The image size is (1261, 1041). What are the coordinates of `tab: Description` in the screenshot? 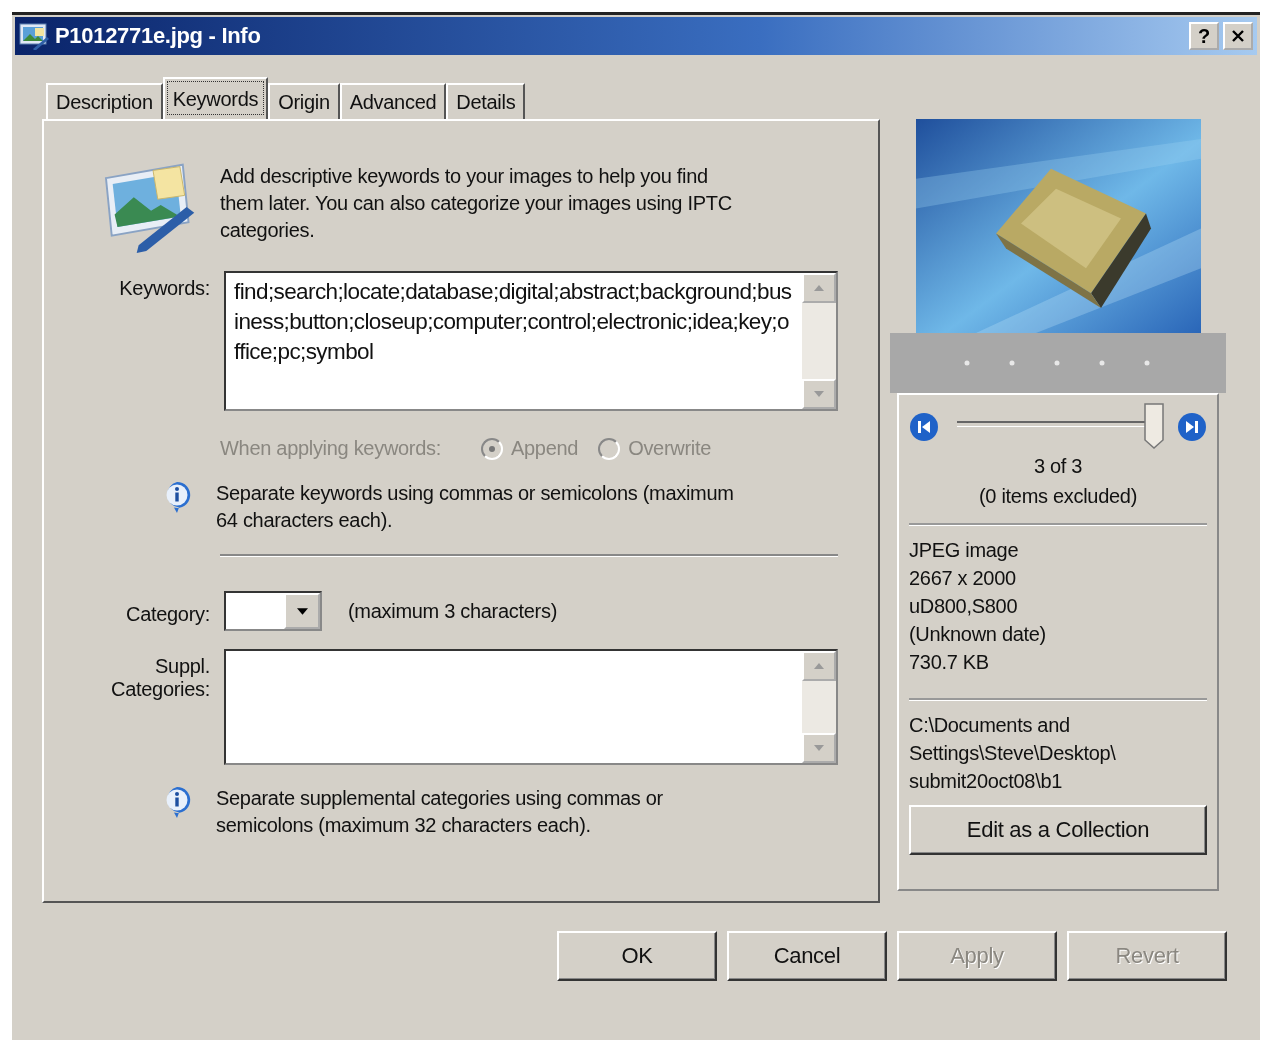 It's located at (104, 101).